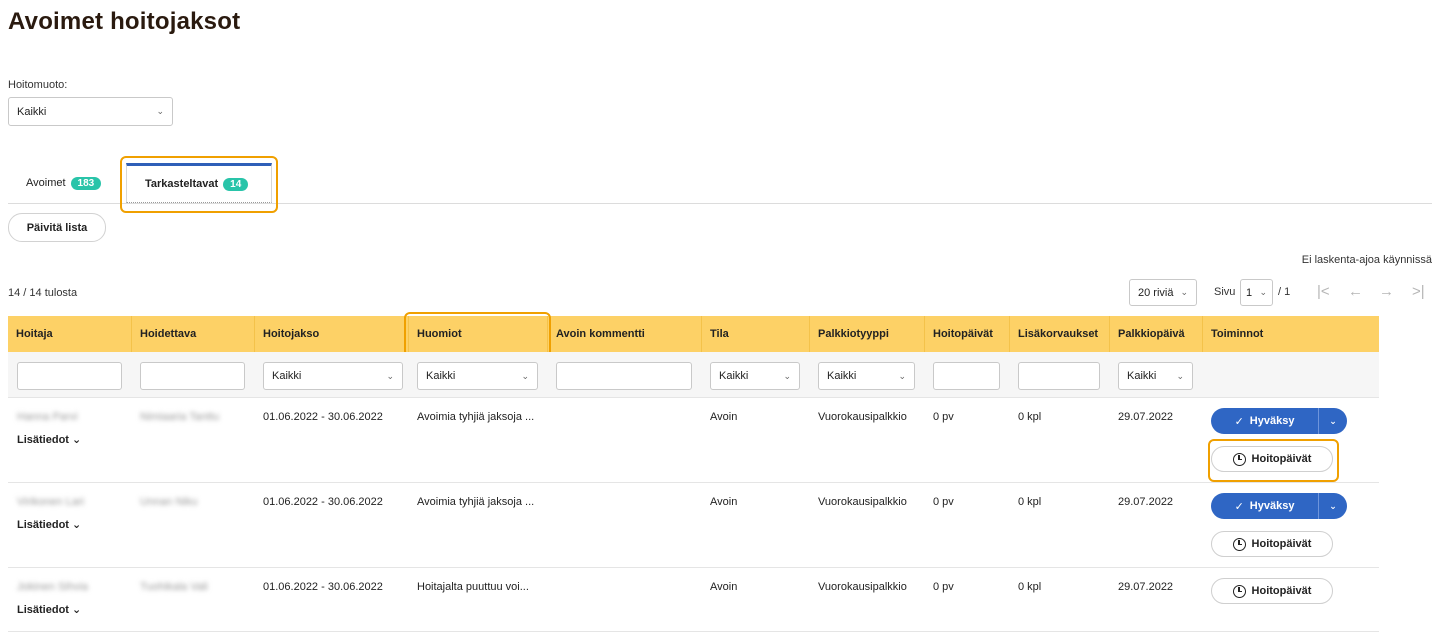  What do you see at coordinates (182, 184) in the screenshot?
I see `tab-tarkasteltavat-label: Tarkasteltavat` at bounding box center [182, 184].